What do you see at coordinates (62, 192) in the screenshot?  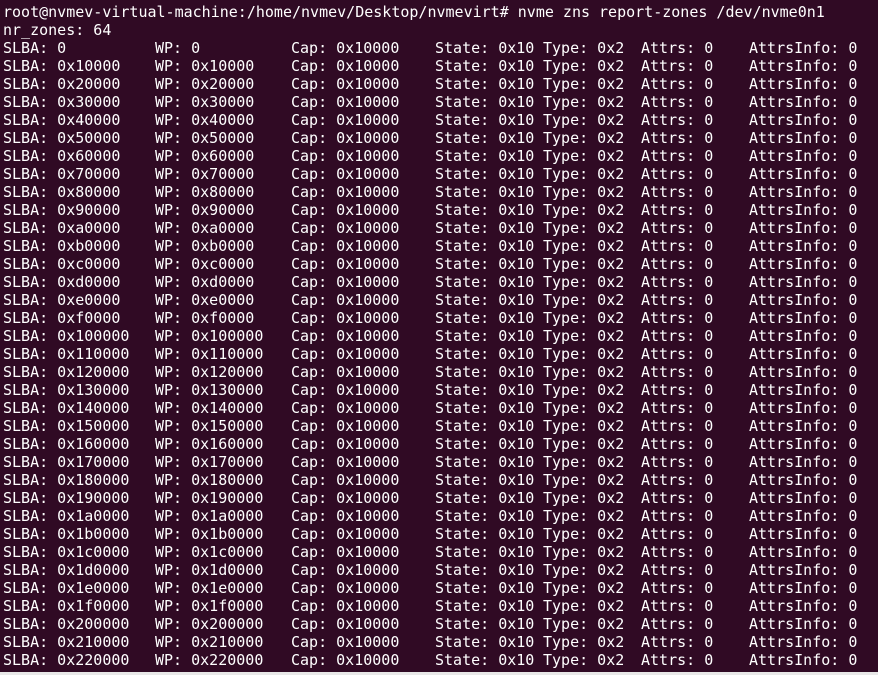 I see `zone-slba: SLBA: 0x80000` at bounding box center [62, 192].